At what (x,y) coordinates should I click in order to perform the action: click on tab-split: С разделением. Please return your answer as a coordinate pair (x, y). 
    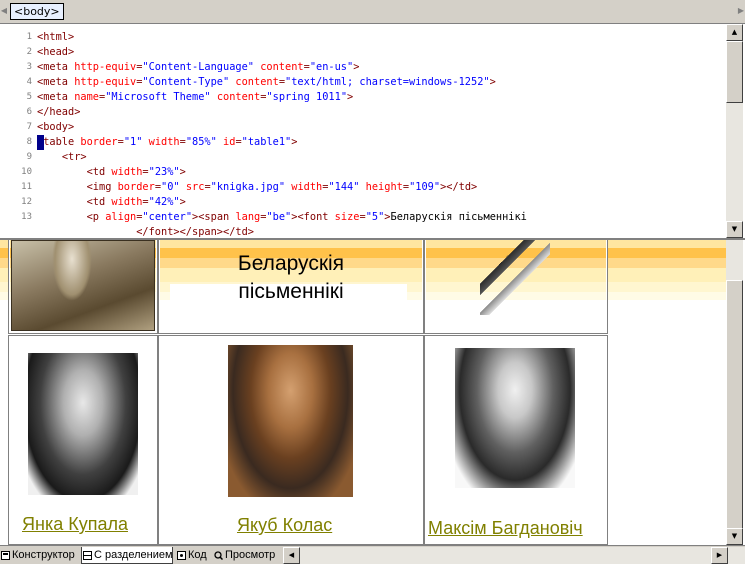
    Looking at the image, I should click on (127, 555).